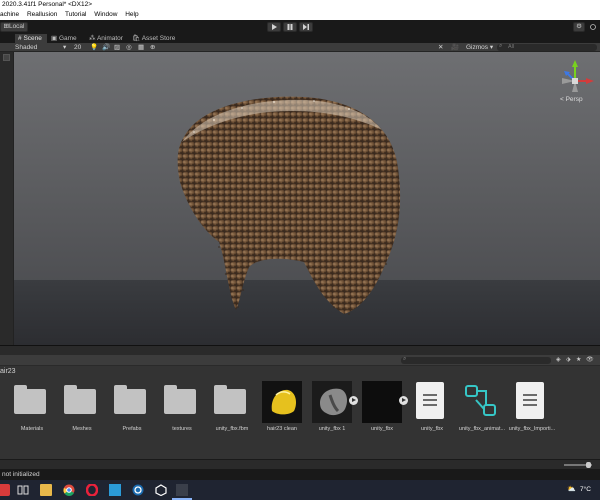  Describe the element at coordinates (300, 15) in the screenshot. I see `menu-bar: achine Reallusion Tutorial Window Help` at that location.